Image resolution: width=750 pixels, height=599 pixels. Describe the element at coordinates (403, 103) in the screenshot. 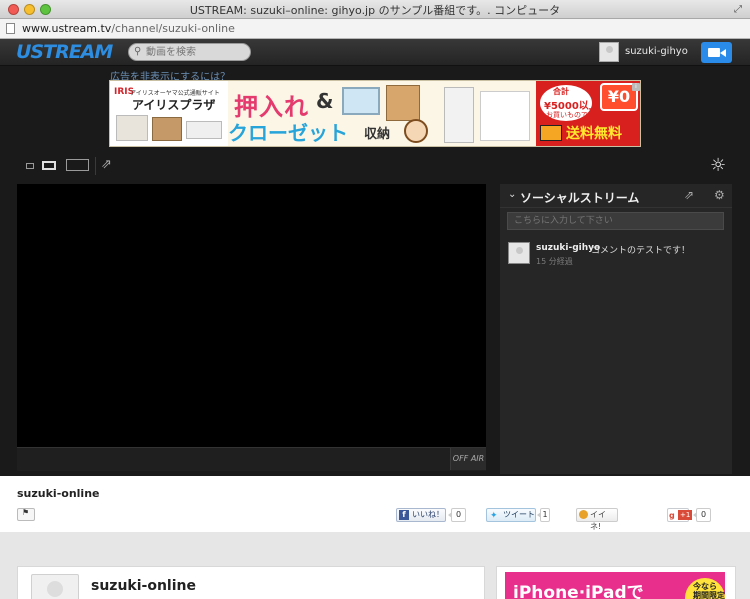

I see `banner-shelf-image` at that location.